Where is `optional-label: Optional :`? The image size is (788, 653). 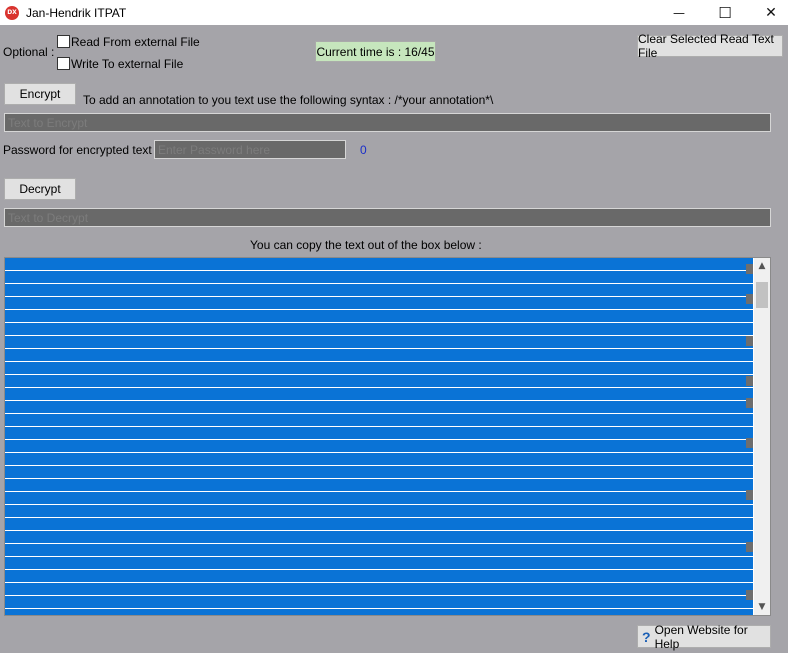
optional-label: Optional : is located at coordinates (29, 52).